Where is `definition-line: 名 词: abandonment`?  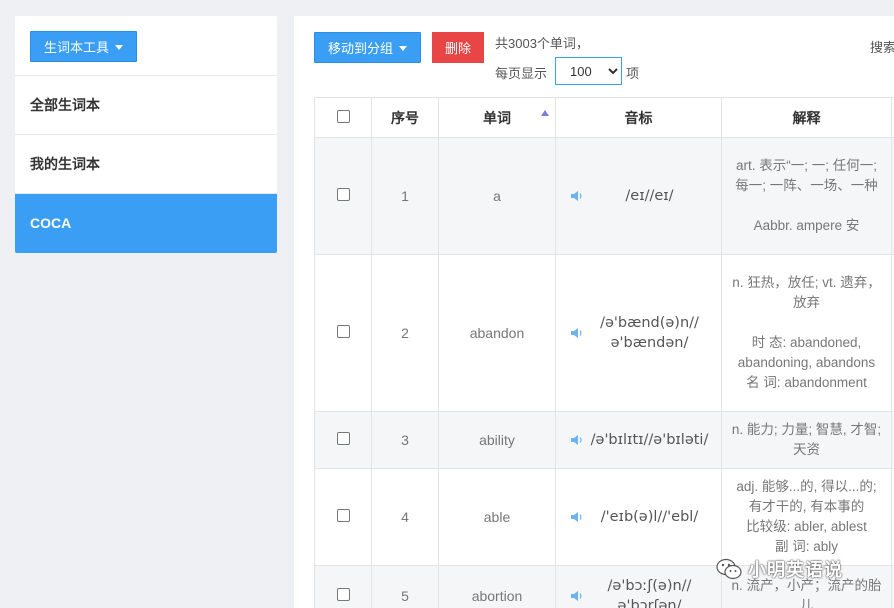 definition-line: 名 词: abandonment is located at coordinates (806, 382).